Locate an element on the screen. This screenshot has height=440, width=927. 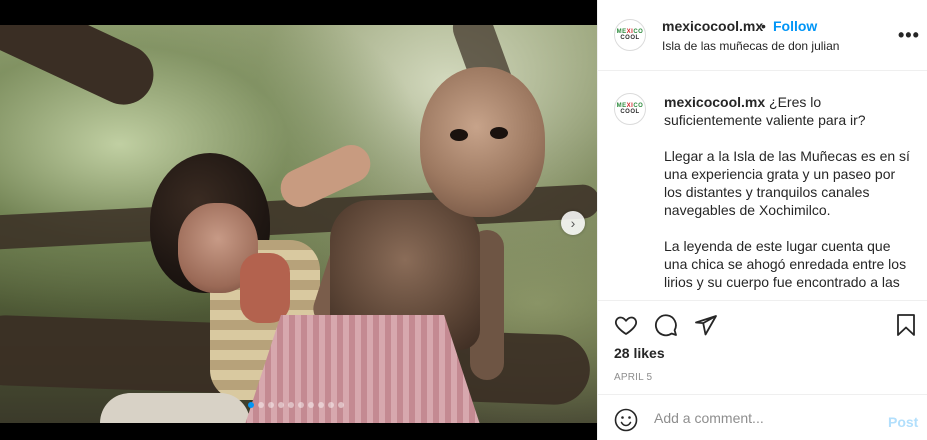
chevron-right-icon: › is located at coordinates (573, 223).